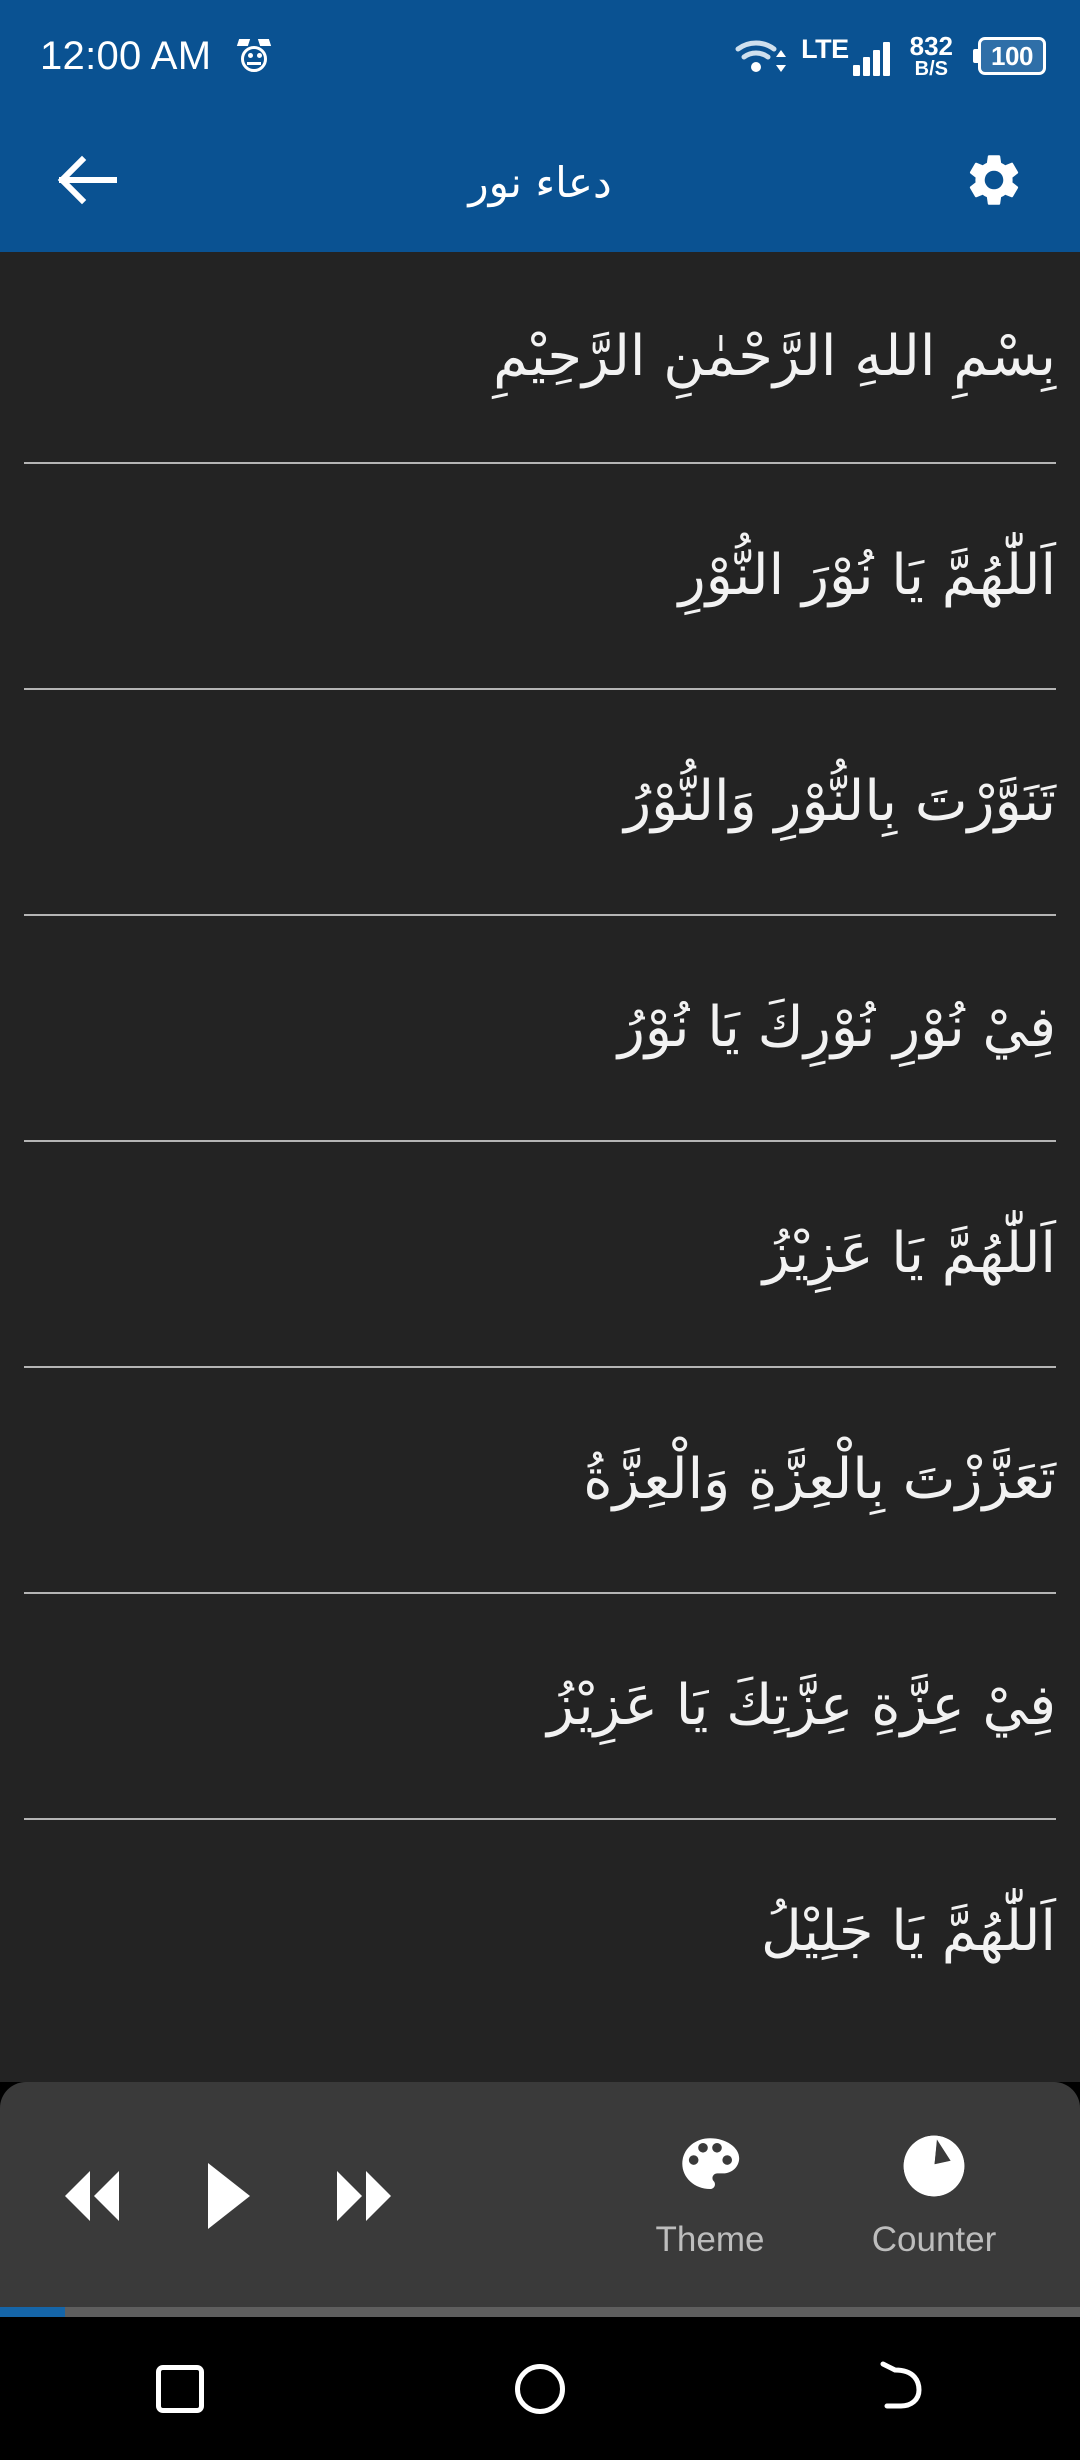 Image resolution: width=1080 pixels, height=2460 pixels. Describe the element at coordinates (934, 2239) in the screenshot. I see `counter-button-label: Counter` at that location.